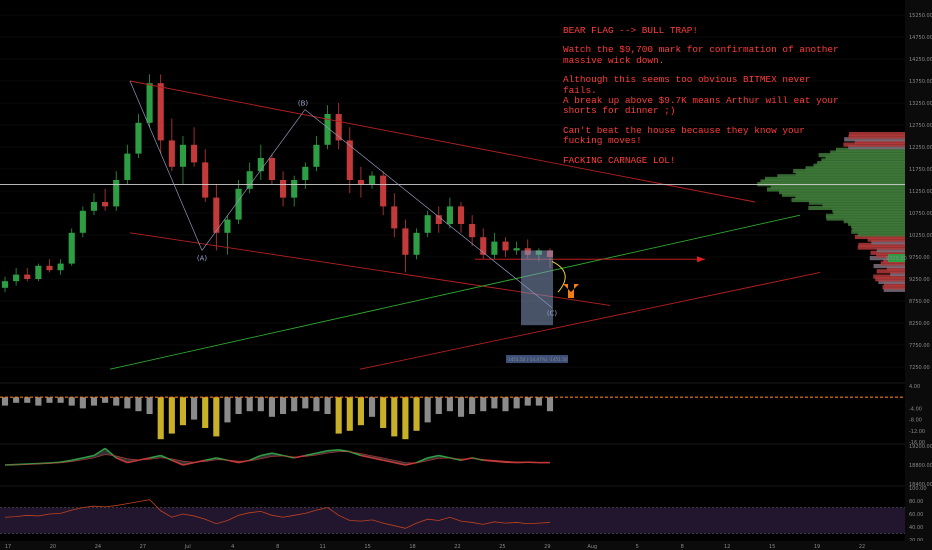  Describe the element at coordinates (682, 547) in the screenshot. I see `date-tick-label: 8` at that location.